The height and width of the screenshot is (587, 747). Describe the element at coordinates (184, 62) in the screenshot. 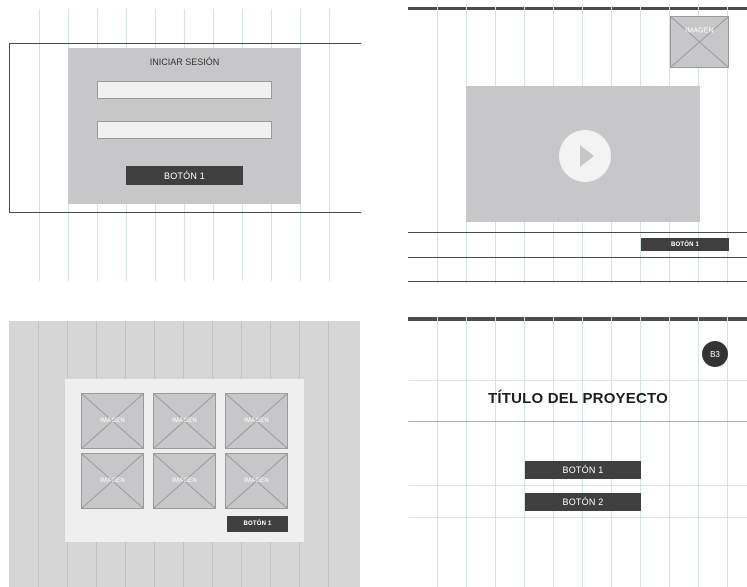

I see `login-title: INICIAR SESIÓN` at that location.